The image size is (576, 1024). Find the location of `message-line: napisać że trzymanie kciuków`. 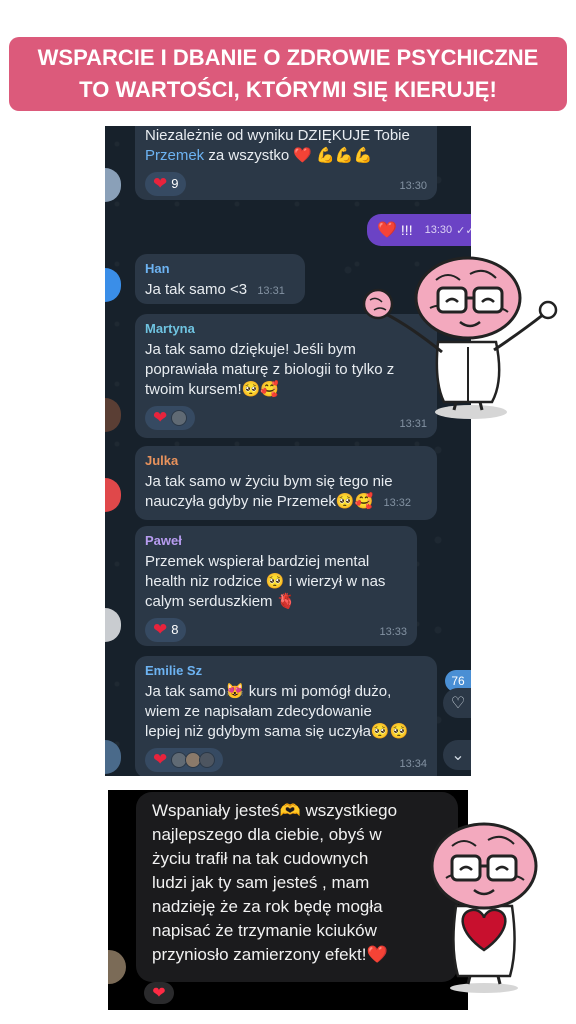

message-line: napisać że trzymanie kciuków is located at coordinates (264, 930).